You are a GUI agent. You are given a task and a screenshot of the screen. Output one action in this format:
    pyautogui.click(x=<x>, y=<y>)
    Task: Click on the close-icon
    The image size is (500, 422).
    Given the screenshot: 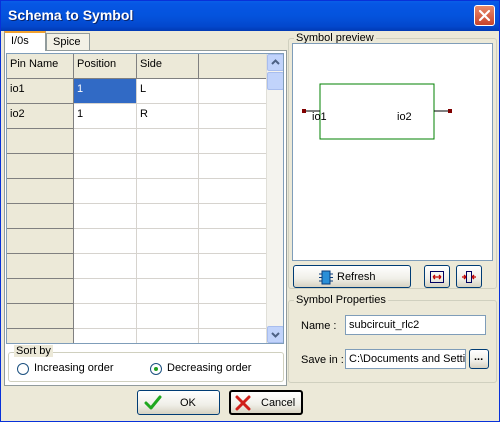 What is the action you would take?
    pyautogui.click(x=484, y=15)
    